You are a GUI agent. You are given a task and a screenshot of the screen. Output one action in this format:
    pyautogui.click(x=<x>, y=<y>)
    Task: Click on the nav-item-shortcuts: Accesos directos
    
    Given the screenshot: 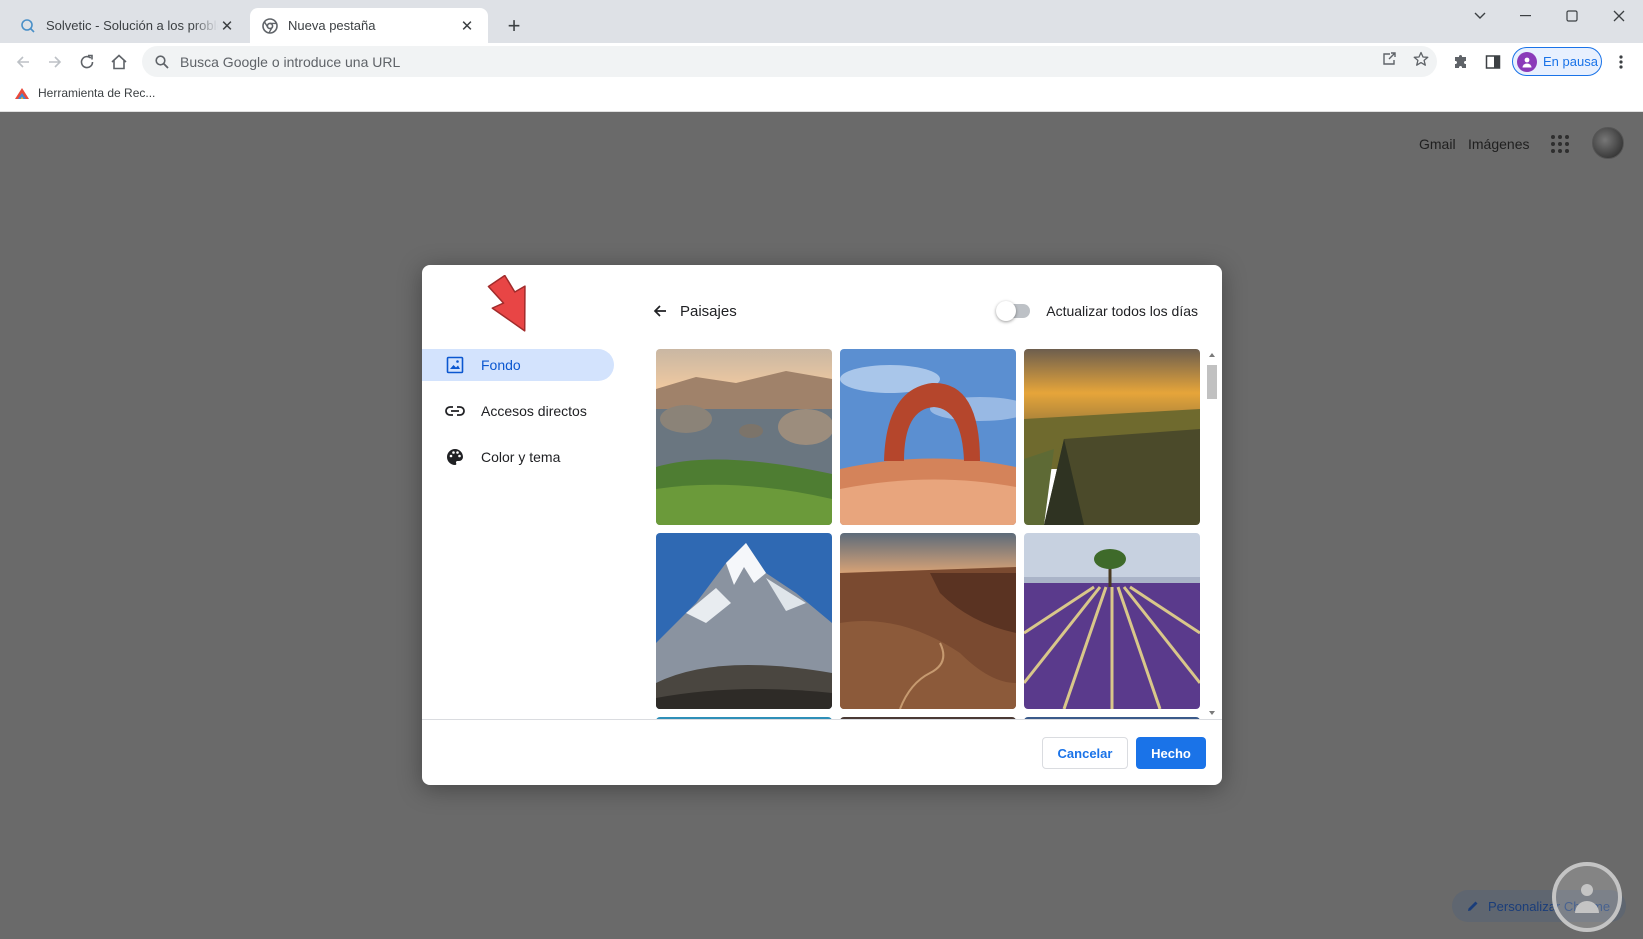 What is the action you would take?
    pyautogui.click(x=518, y=411)
    